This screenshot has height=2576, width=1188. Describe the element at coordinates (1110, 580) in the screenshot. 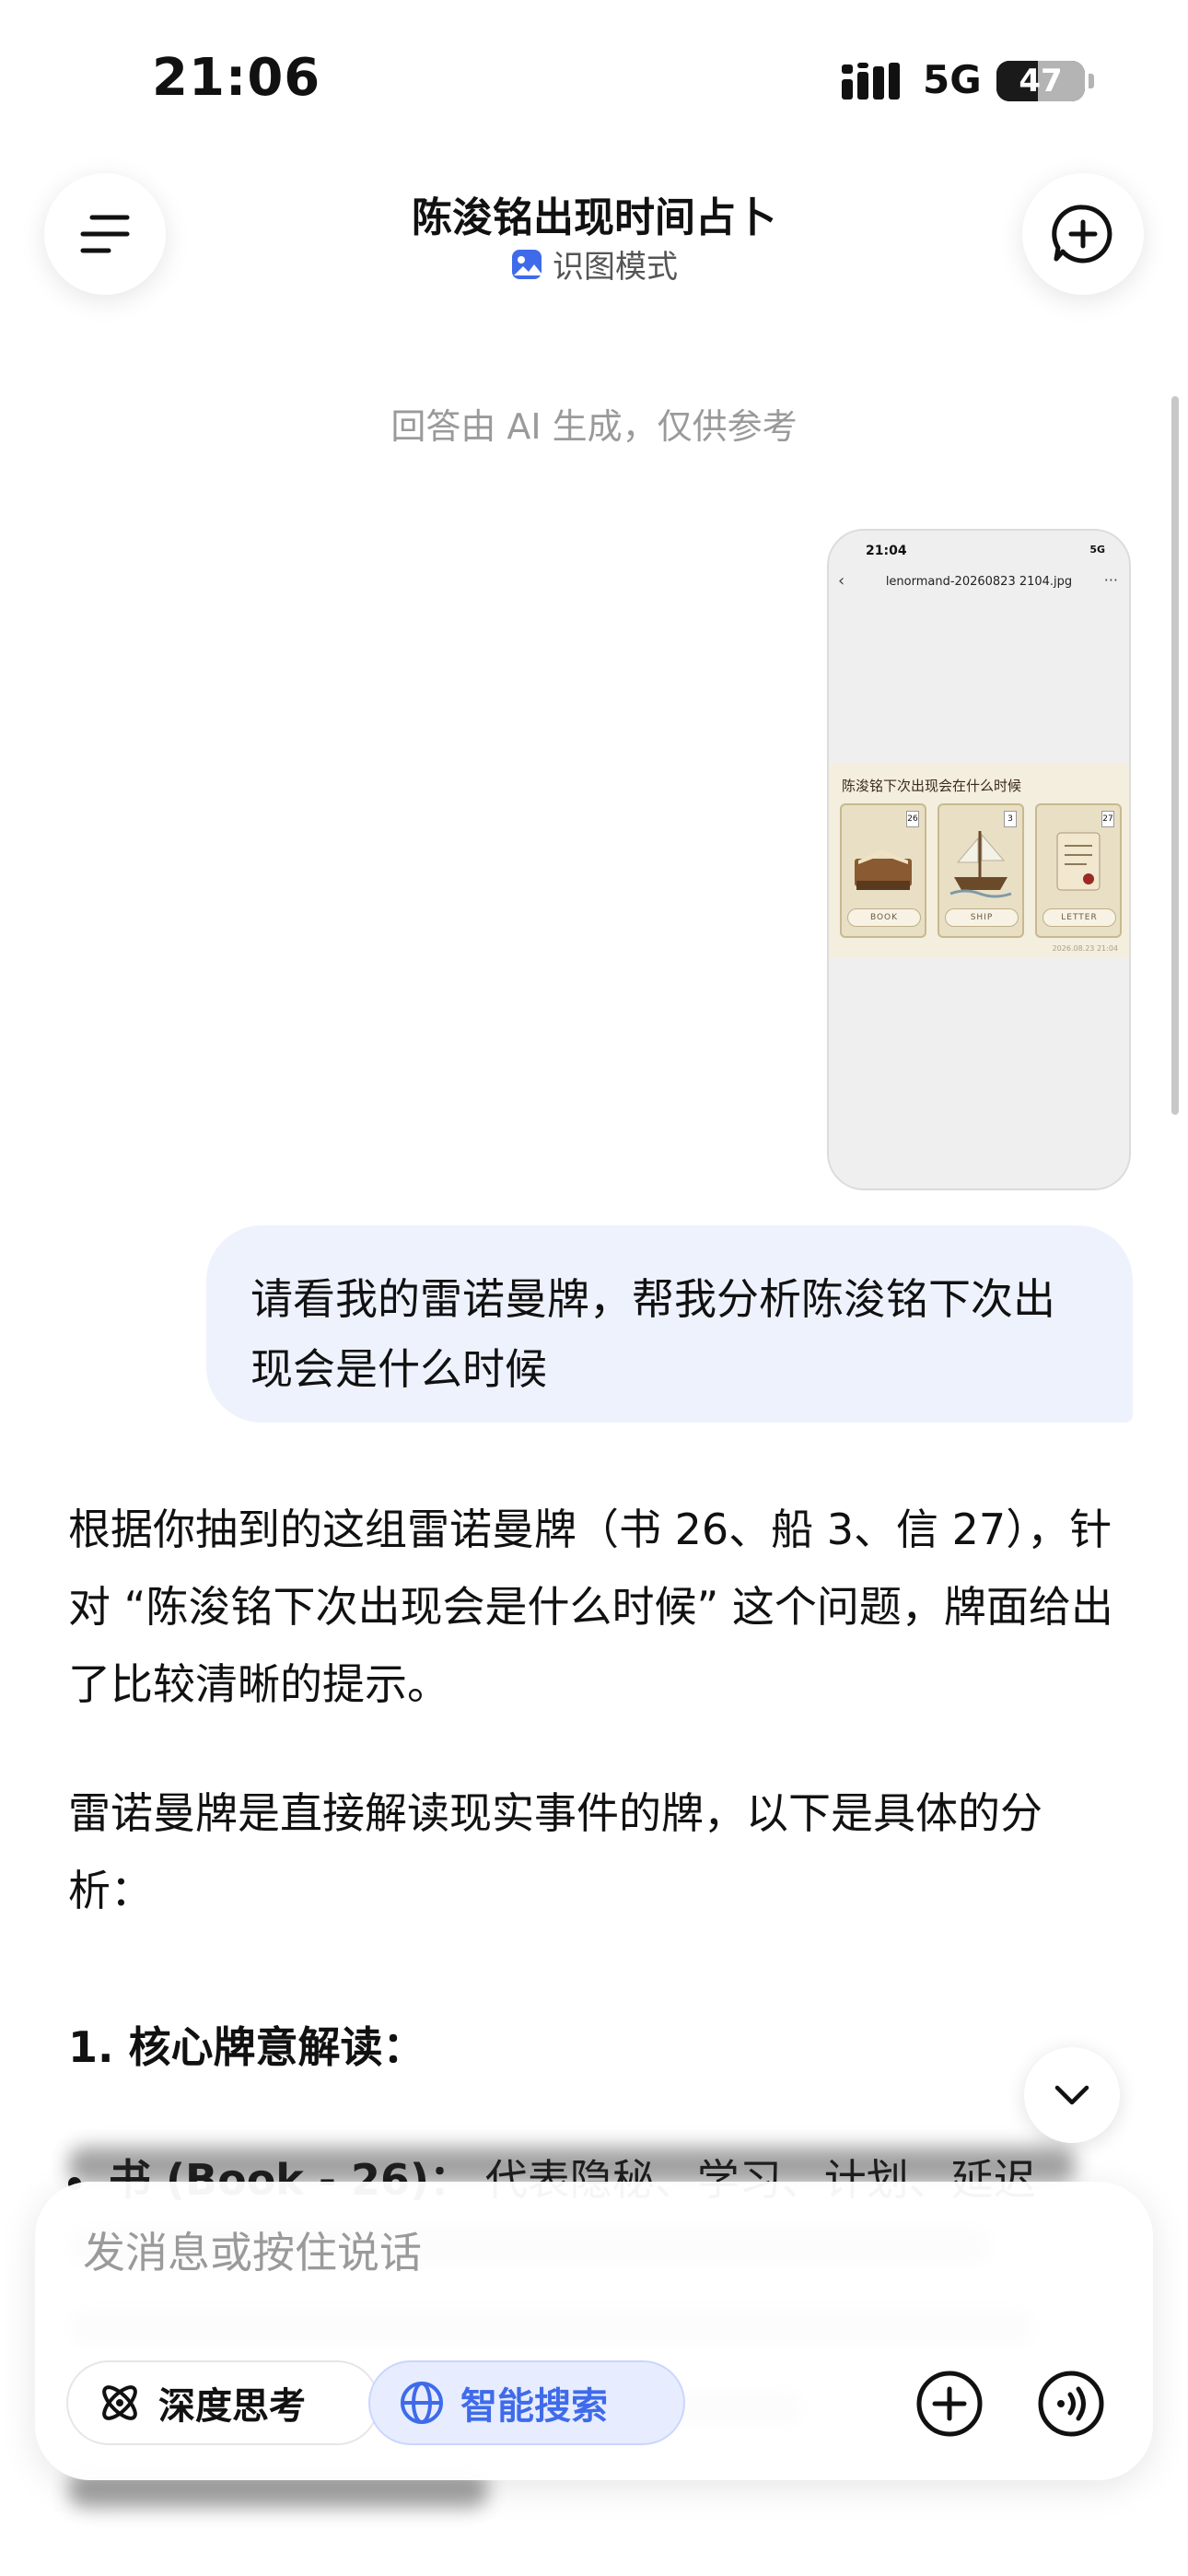

I see `thumb-more-icon: ···` at that location.